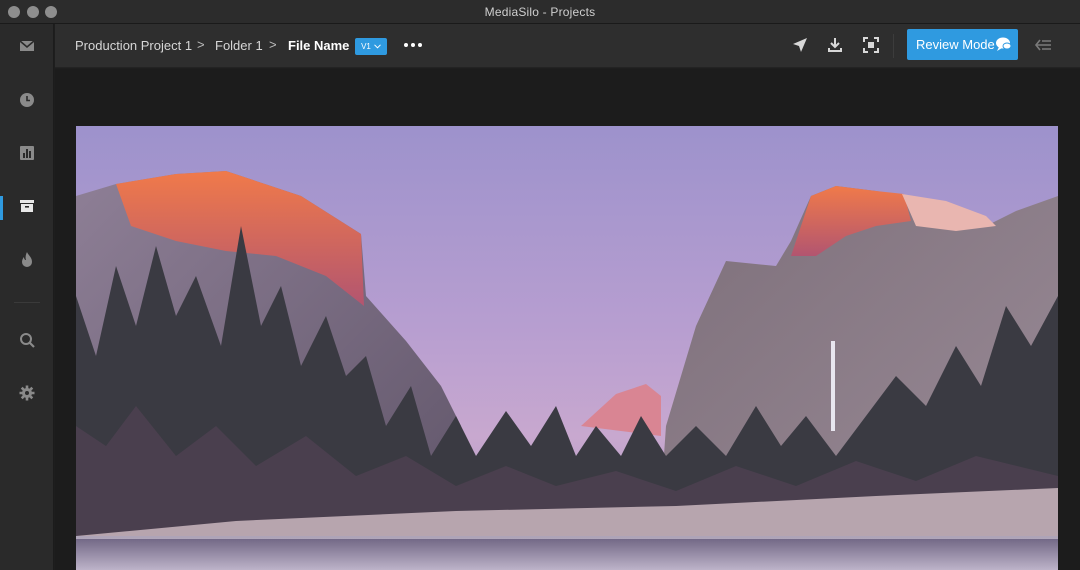  What do you see at coordinates (955, 44) in the screenshot?
I see `review-mode-label: Review Mode` at bounding box center [955, 44].